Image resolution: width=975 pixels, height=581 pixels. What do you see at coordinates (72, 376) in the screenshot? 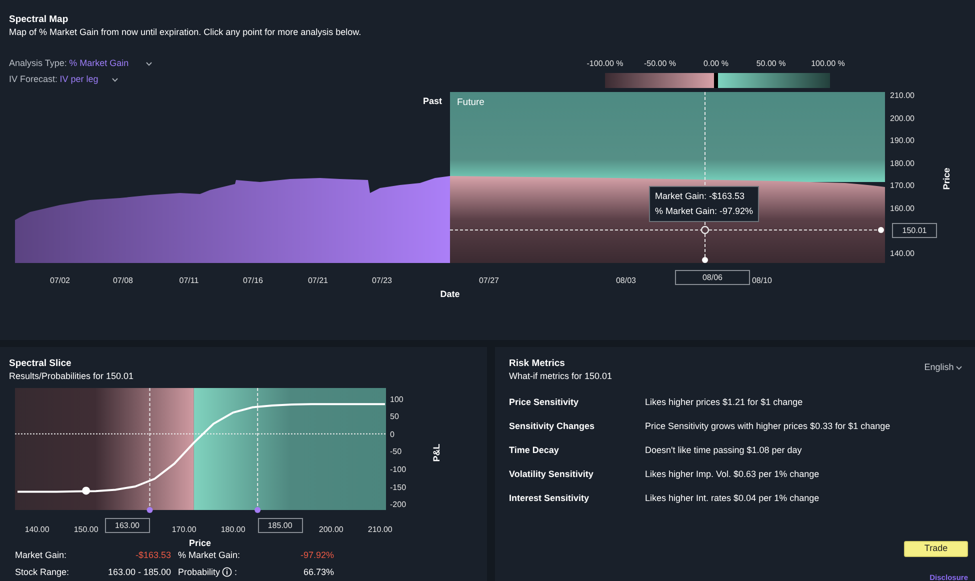
I see `panel-subtitle: Results/Probabilities for 150.01` at bounding box center [72, 376].